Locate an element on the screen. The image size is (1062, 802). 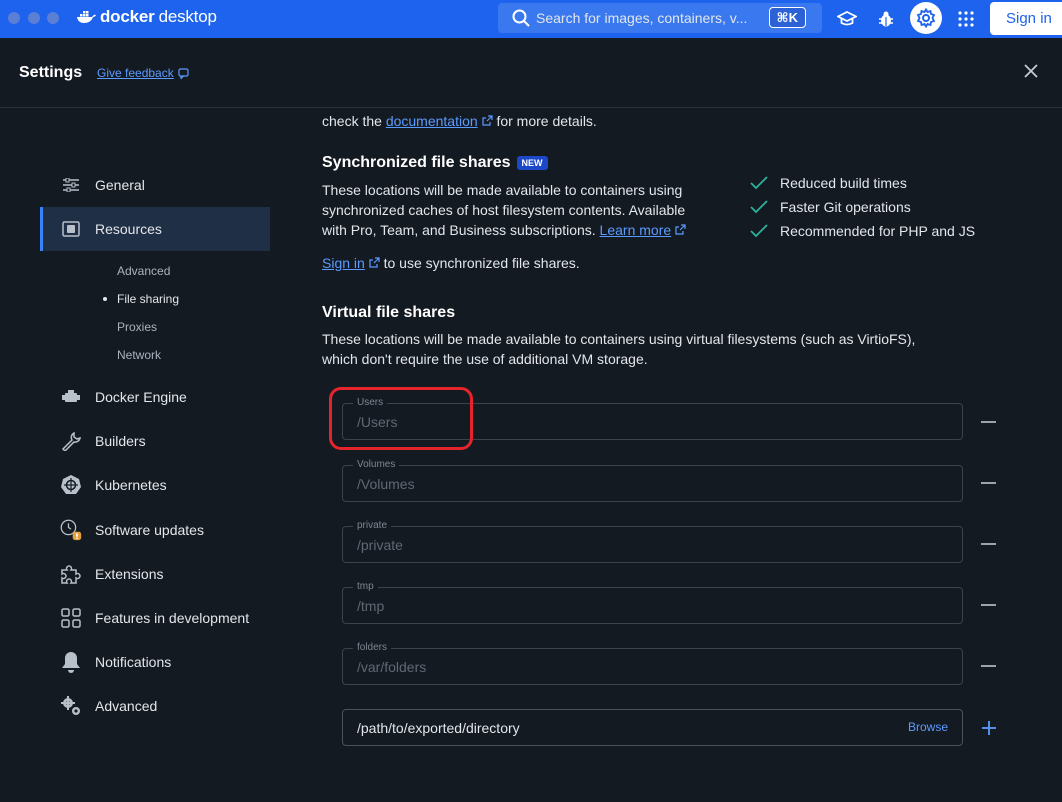
sidebar-item-features-in-development: Features in development is located at coordinates (155, 618).